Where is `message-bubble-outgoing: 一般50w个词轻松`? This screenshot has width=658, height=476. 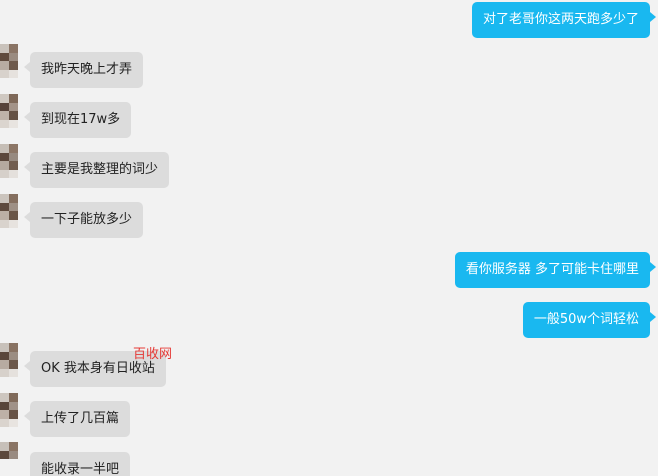 message-bubble-outgoing: 一般50w个词轻松 is located at coordinates (589, 320).